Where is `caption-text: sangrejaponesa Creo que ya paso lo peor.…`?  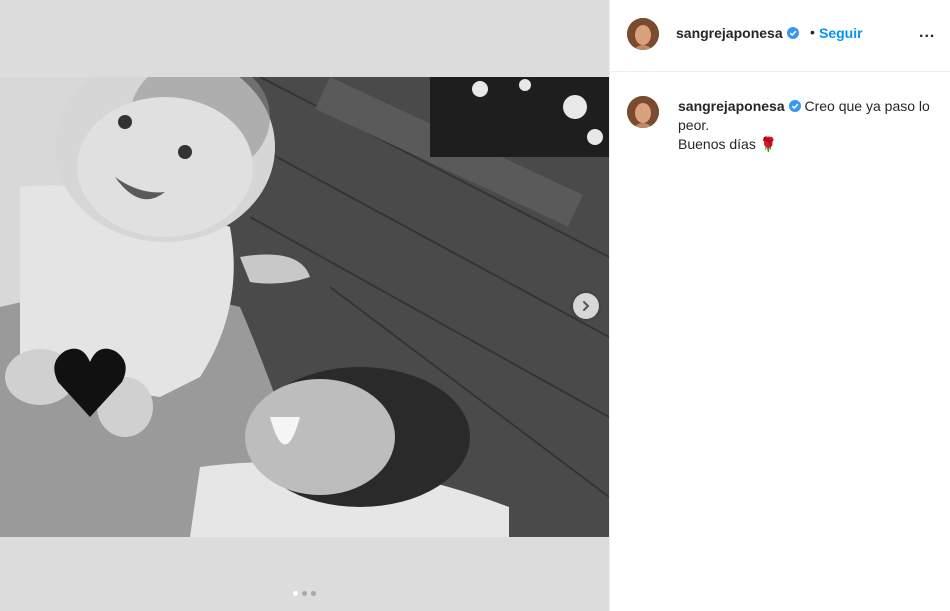 caption-text: sangrejaponesa Creo que ya paso lo peor.… is located at coordinates (809, 125).